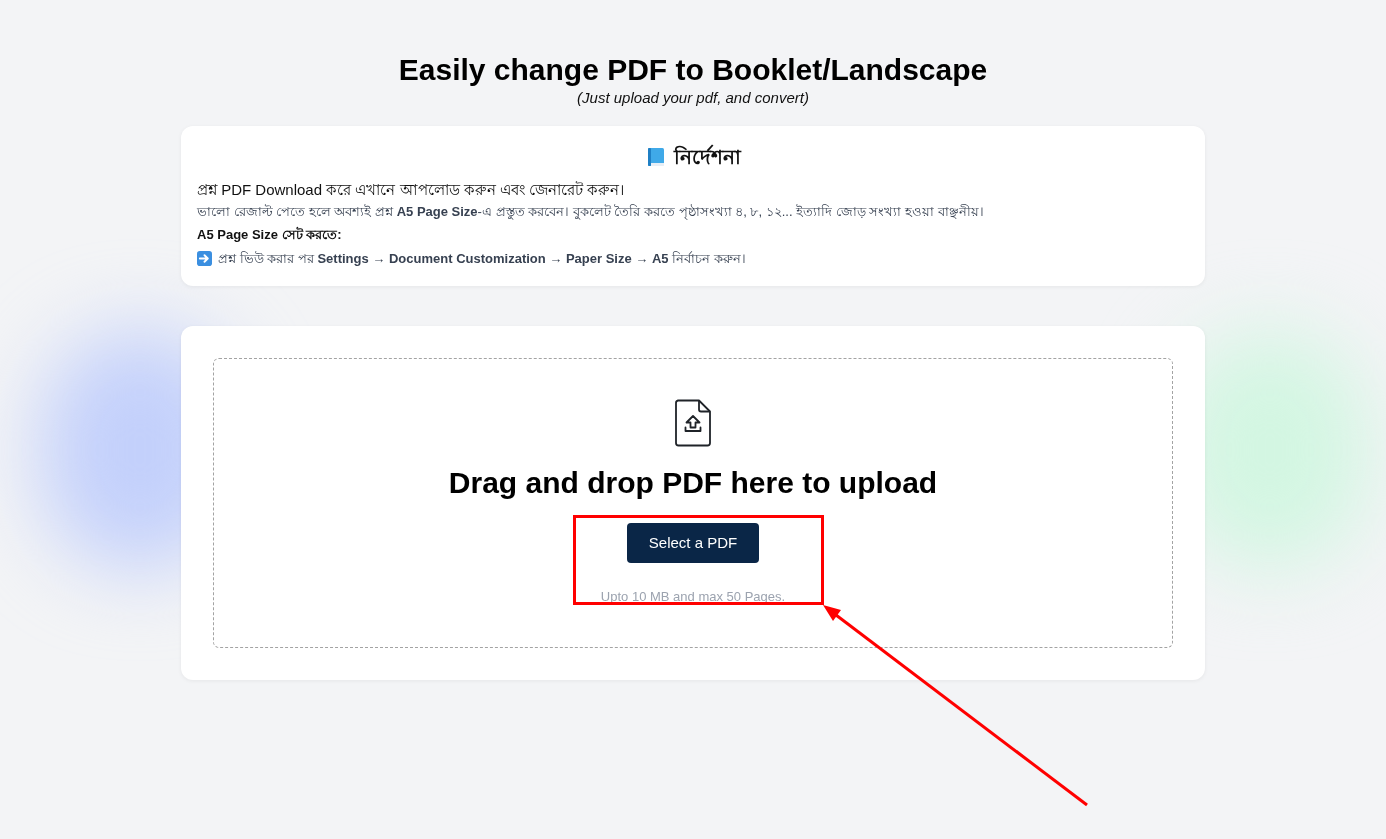 Image resolution: width=1386 pixels, height=839 pixels. I want to click on file-upload-icon, so click(693, 423).